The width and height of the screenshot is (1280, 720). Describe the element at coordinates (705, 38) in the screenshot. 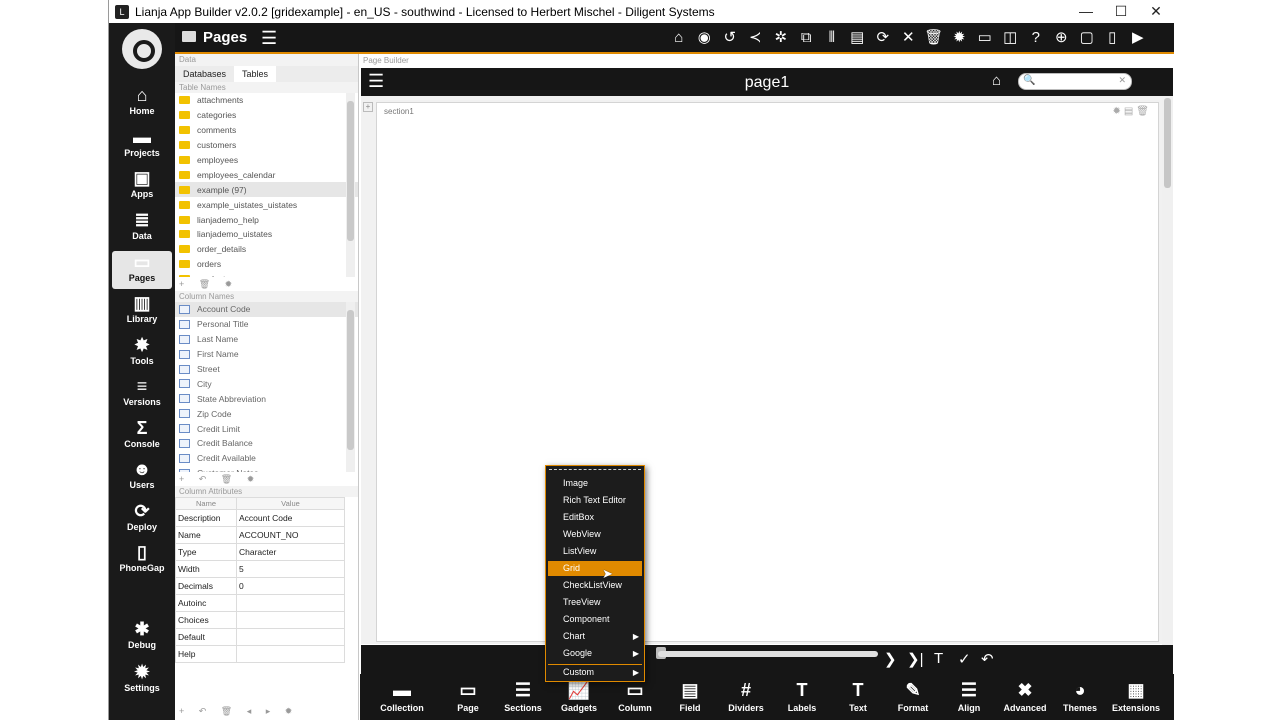

I see `toolbar-icon: ◉` at that location.